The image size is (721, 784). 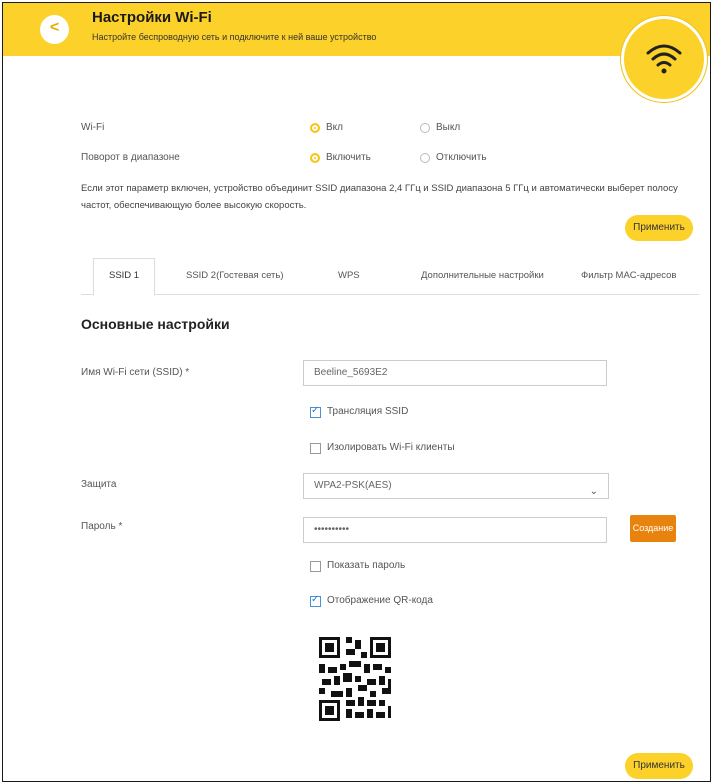 What do you see at coordinates (653, 528) in the screenshot?
I see `generate-password-button: Создание` at bounding box center [653, 528].